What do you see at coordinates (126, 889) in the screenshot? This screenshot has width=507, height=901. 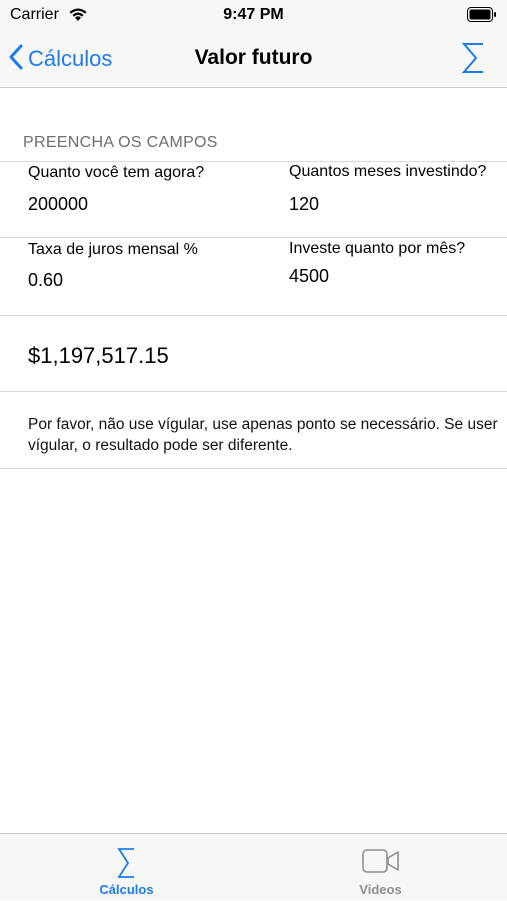 I see `tab-calculos-label: Cálculos` at bounding box center [126, 889].